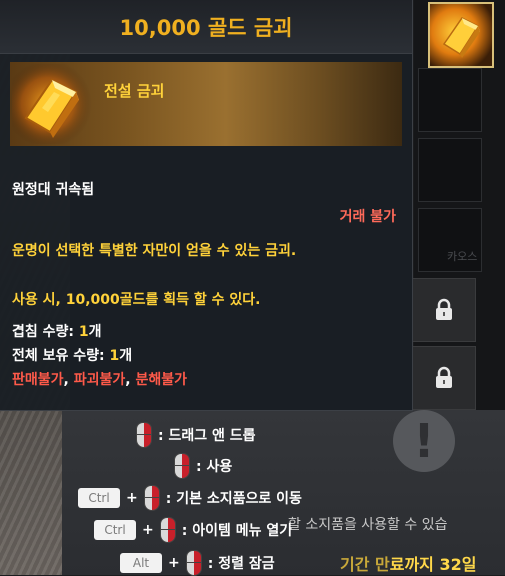 The image size is (505, 576). What do you see at coordinates (161, 380) in the screenshot?
I see `restriction-dismantle: 분해불가` at bounding box center [161, 380].